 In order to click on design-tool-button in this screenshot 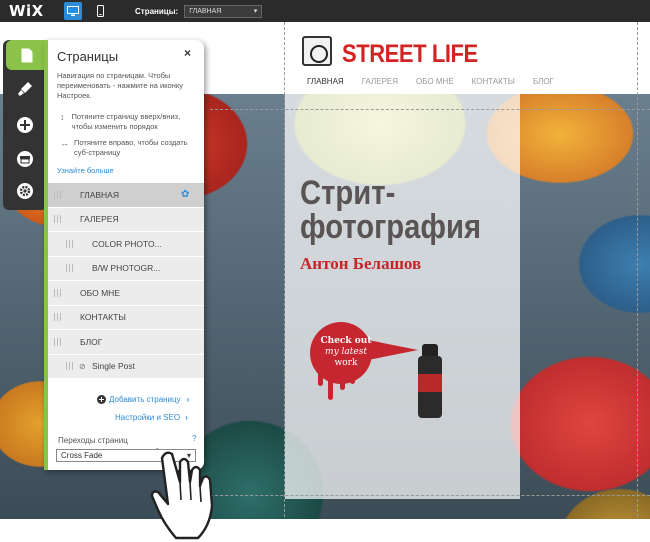, I will do `click(25, 89)`.